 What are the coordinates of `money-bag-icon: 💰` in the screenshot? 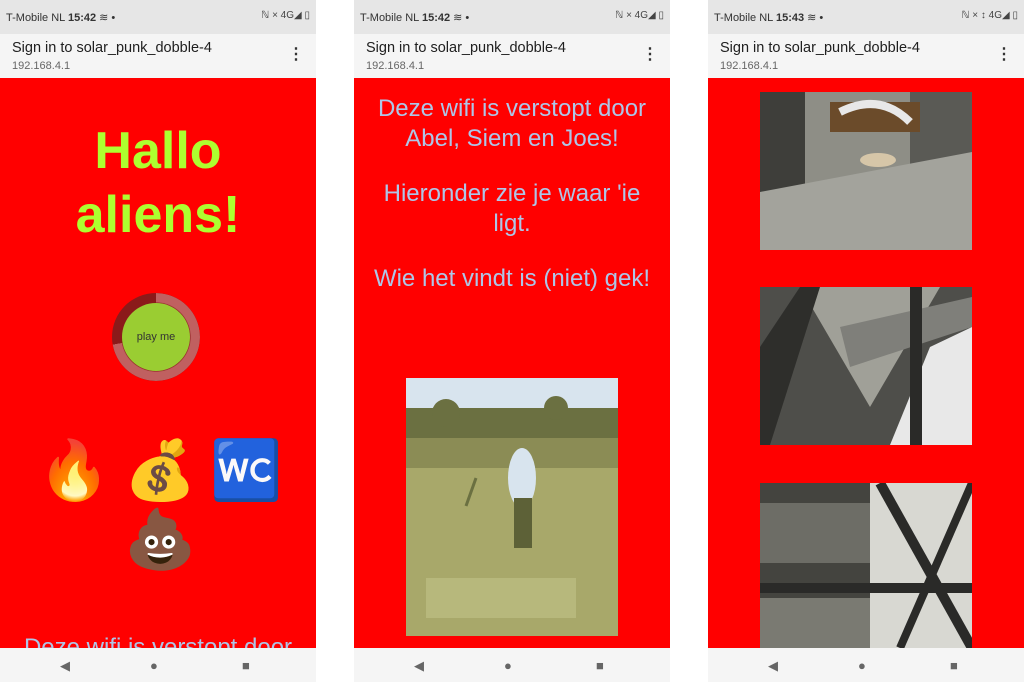 It's located at (160, 470).